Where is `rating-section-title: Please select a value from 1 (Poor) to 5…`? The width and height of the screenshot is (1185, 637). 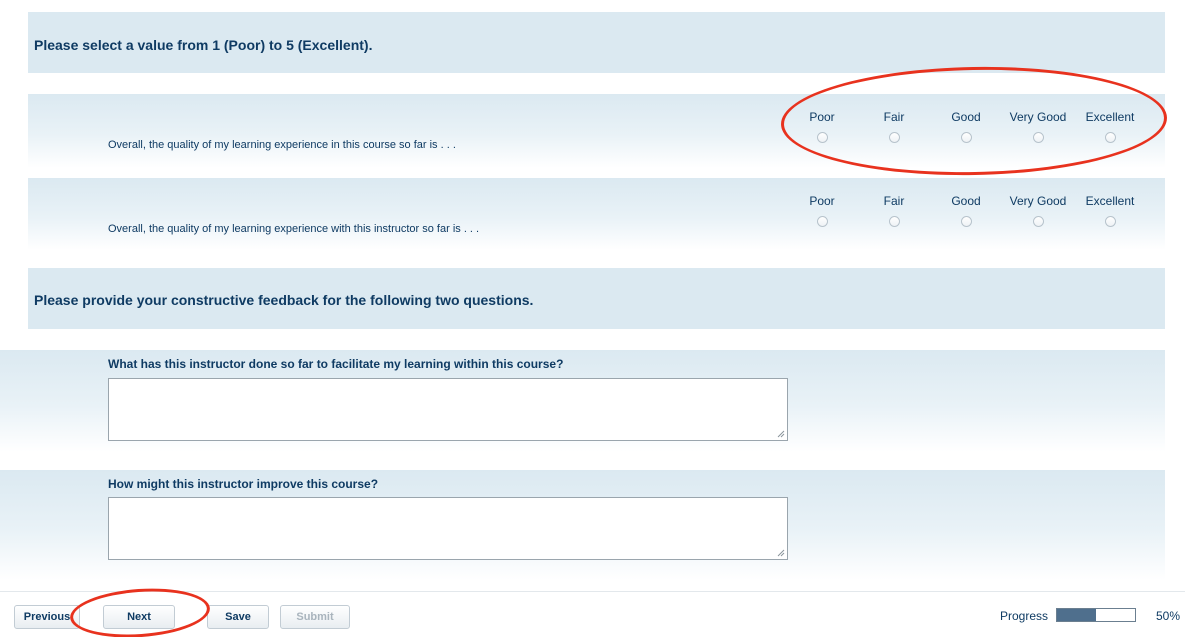 rating-section-title: Please select a value from 1 (Poor) to 5… is located at coordinates (203, 45).